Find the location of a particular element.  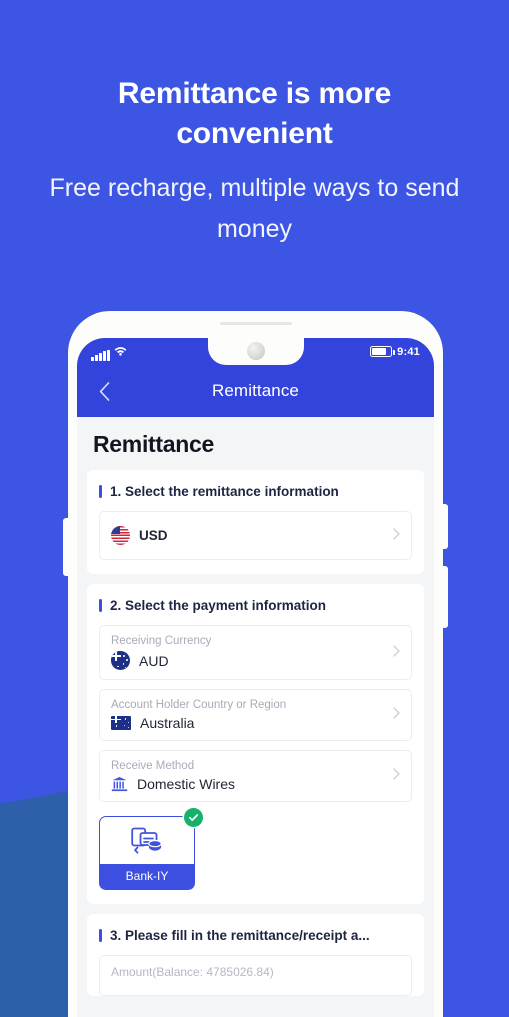

field-value-row: Australia is located at coordinates (246, 723).